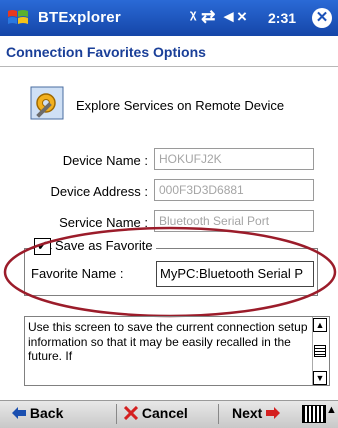 The image size is (338, 428). I want to click on service-description: Explore Services on Remote Device, so click(180, 105).